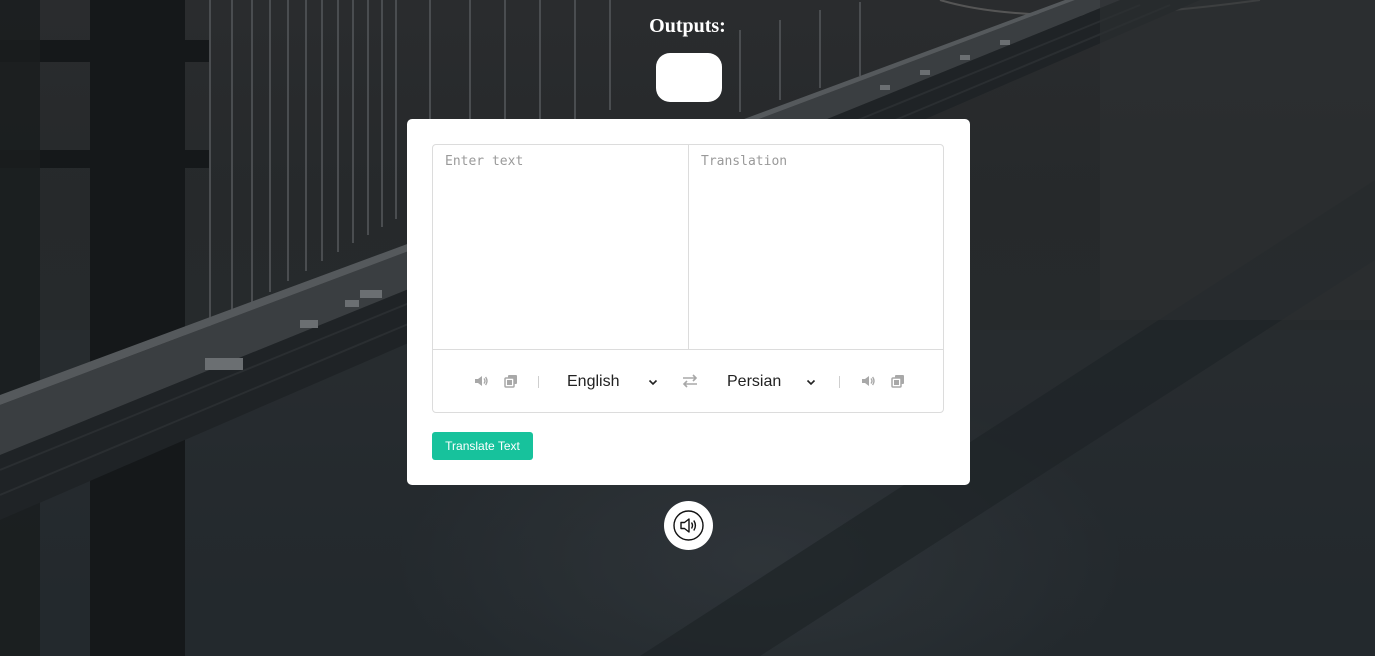 Image resolution: width=1375 pixels, height=656 pixels. I want to click on speaker-icon, so click(688, 525).